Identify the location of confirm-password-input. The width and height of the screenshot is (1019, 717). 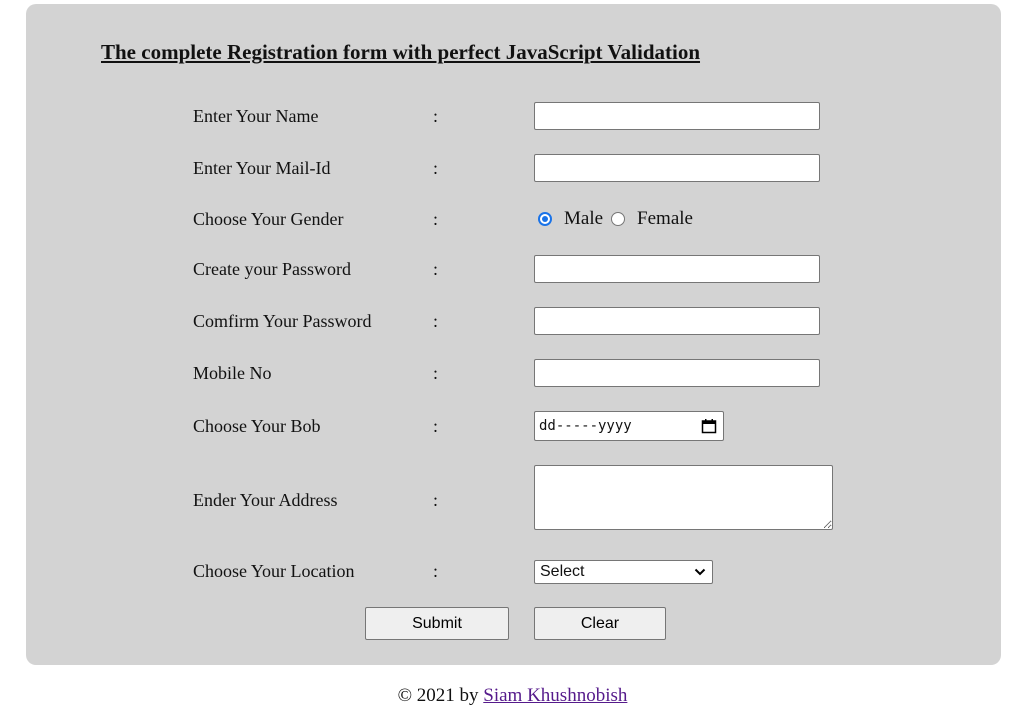
(677, 321).